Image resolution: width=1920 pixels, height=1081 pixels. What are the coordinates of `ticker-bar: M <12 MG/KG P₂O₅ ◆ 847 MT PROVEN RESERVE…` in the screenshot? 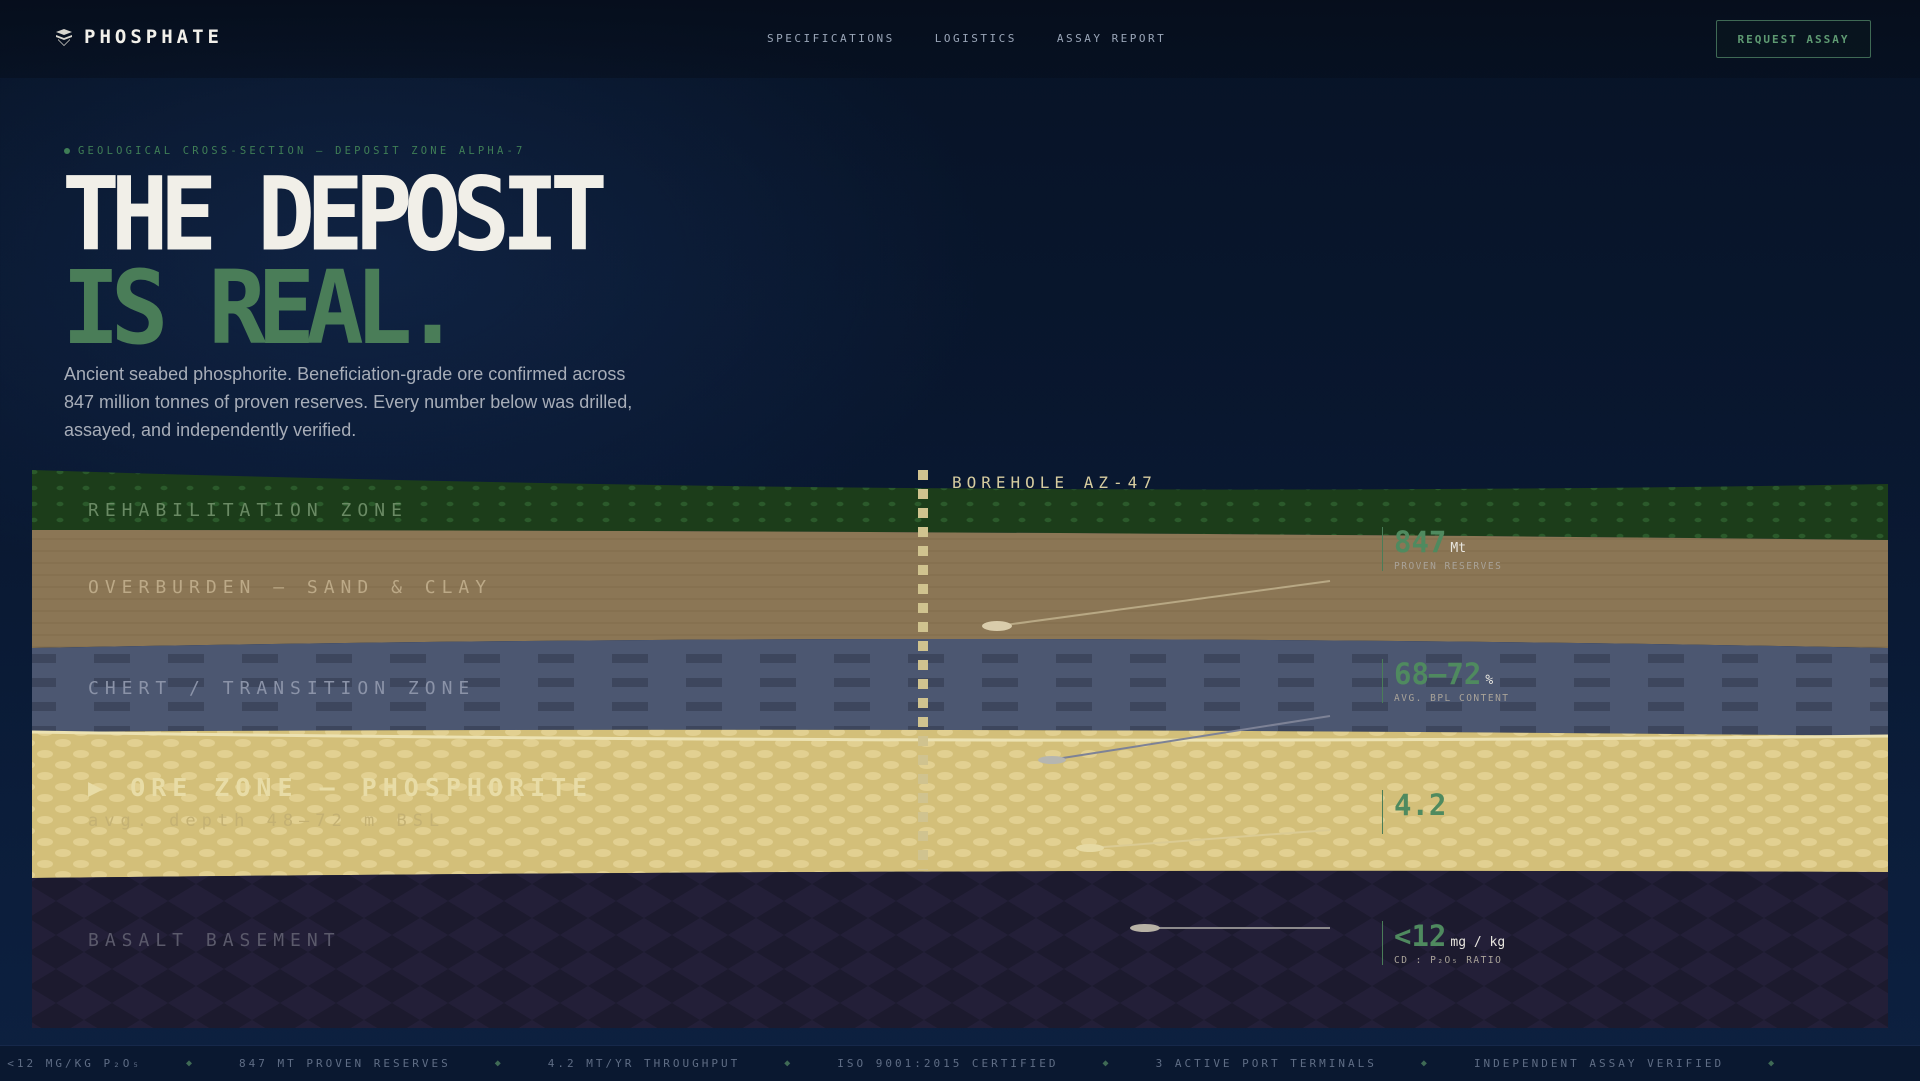 It's located at (960, 1063).